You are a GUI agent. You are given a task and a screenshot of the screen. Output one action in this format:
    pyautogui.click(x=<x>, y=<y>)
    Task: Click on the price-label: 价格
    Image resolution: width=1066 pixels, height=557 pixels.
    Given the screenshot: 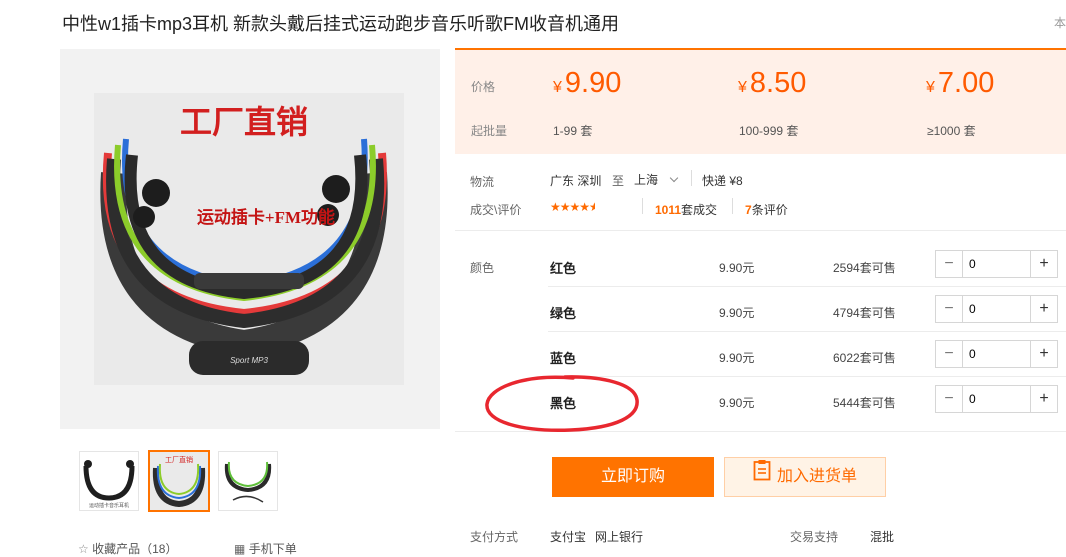 What is the action you would take?
    pyautogui.click(x=483, y=87)
    